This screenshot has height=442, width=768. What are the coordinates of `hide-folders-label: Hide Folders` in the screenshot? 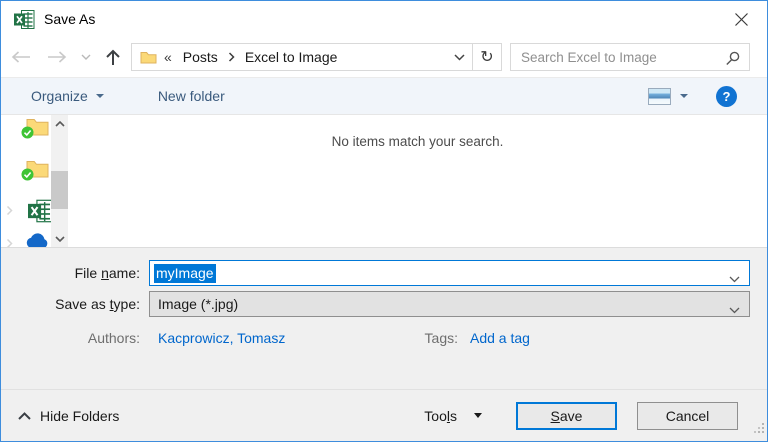 It's located at (80, 415).